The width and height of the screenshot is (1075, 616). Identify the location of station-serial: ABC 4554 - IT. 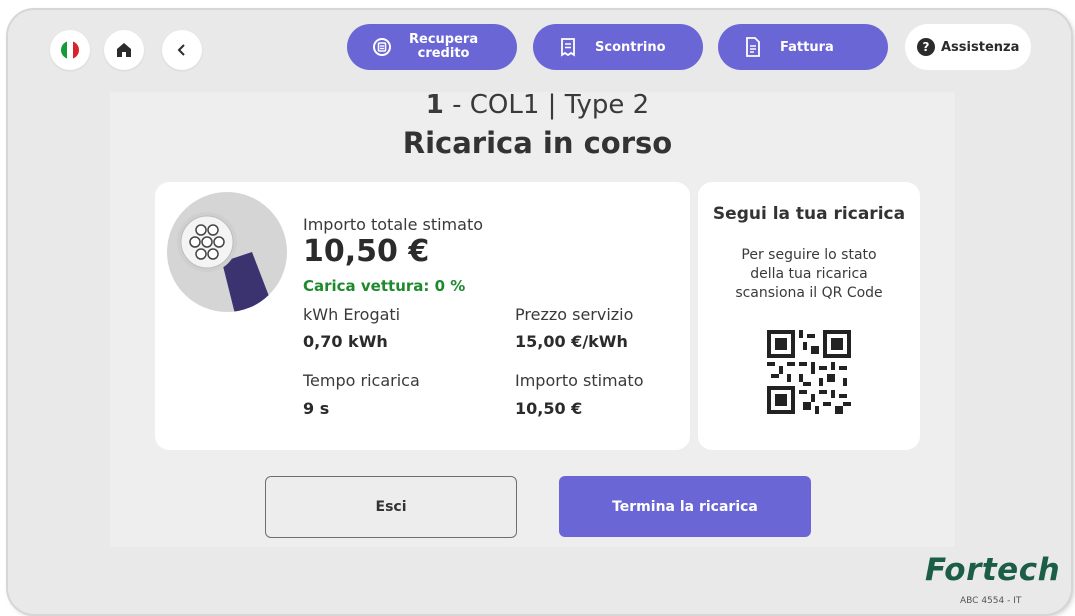
(991, 601).